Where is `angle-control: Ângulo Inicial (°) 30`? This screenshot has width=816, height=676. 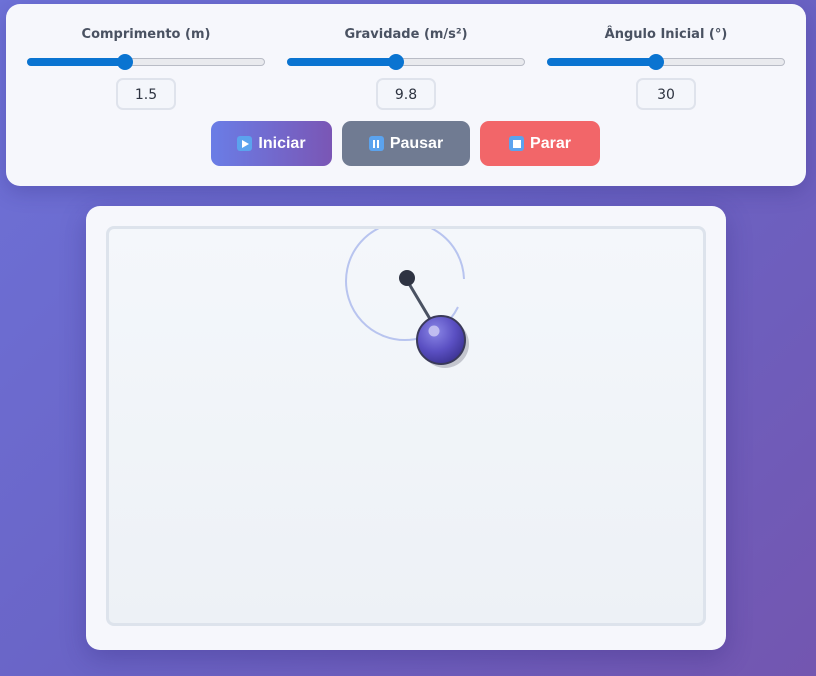
angle-control: Ângulo Inicial (°) 30 is located at coordinates (666, 68).